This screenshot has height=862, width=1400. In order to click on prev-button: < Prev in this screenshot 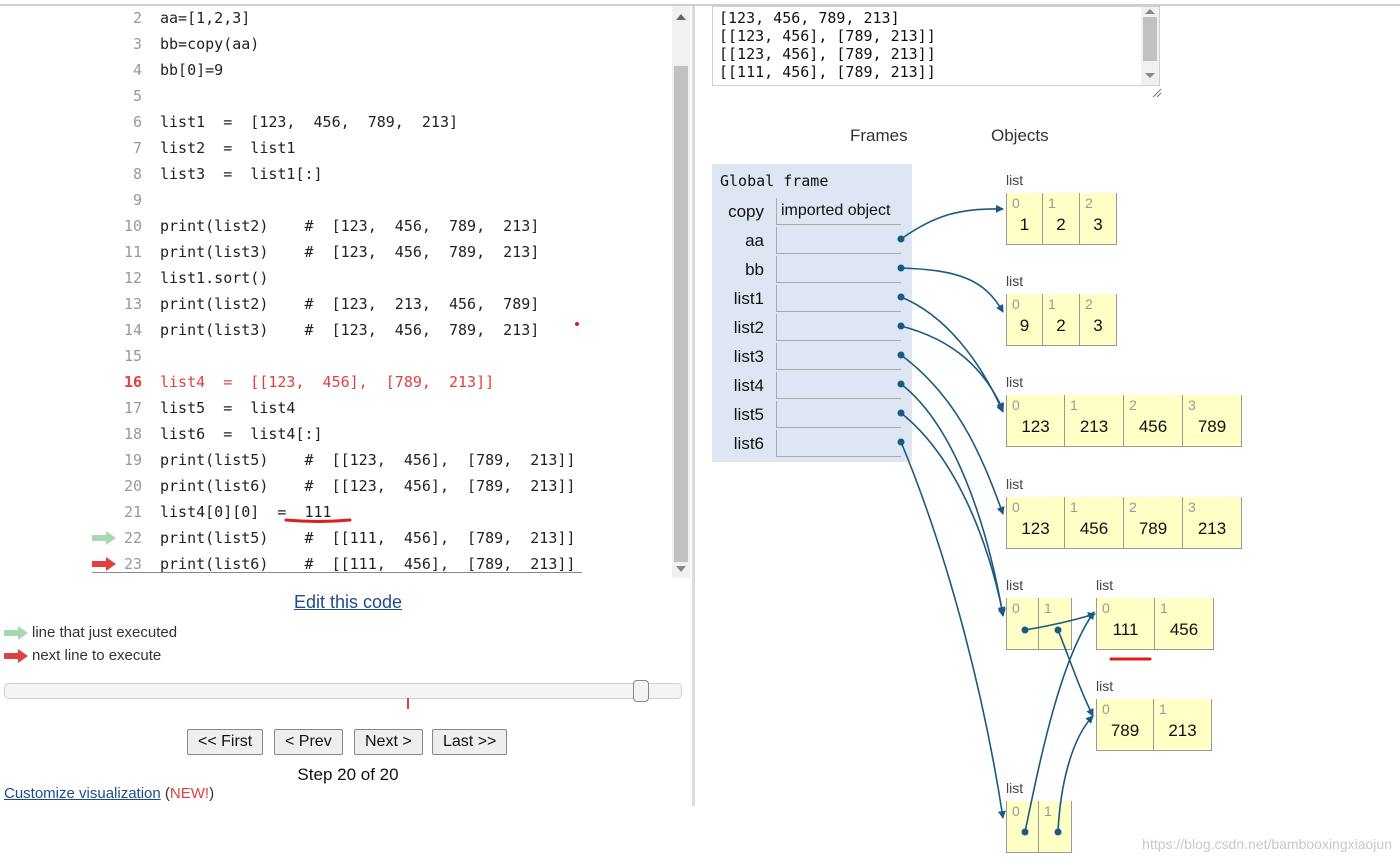, I will do `click(308, 742)`.